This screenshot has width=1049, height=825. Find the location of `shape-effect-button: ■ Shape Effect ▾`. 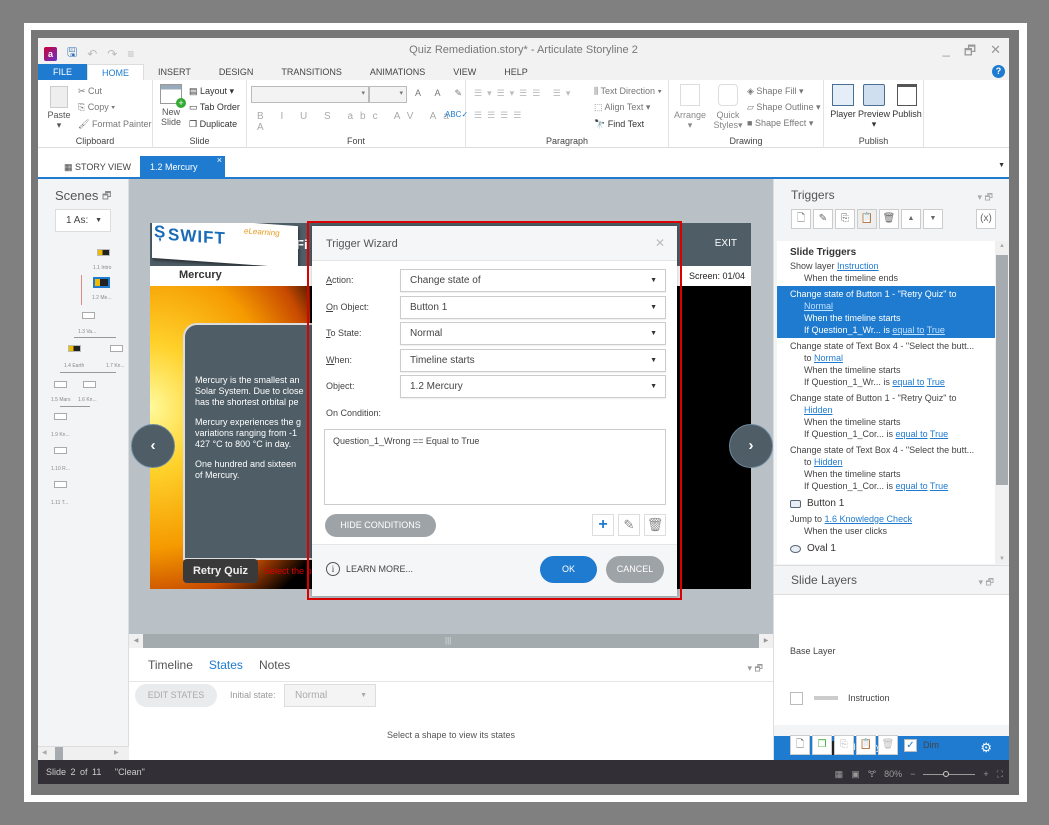

shape-effect-button: ■ Shape Effect ▾ is located at coordinates (780, 123).